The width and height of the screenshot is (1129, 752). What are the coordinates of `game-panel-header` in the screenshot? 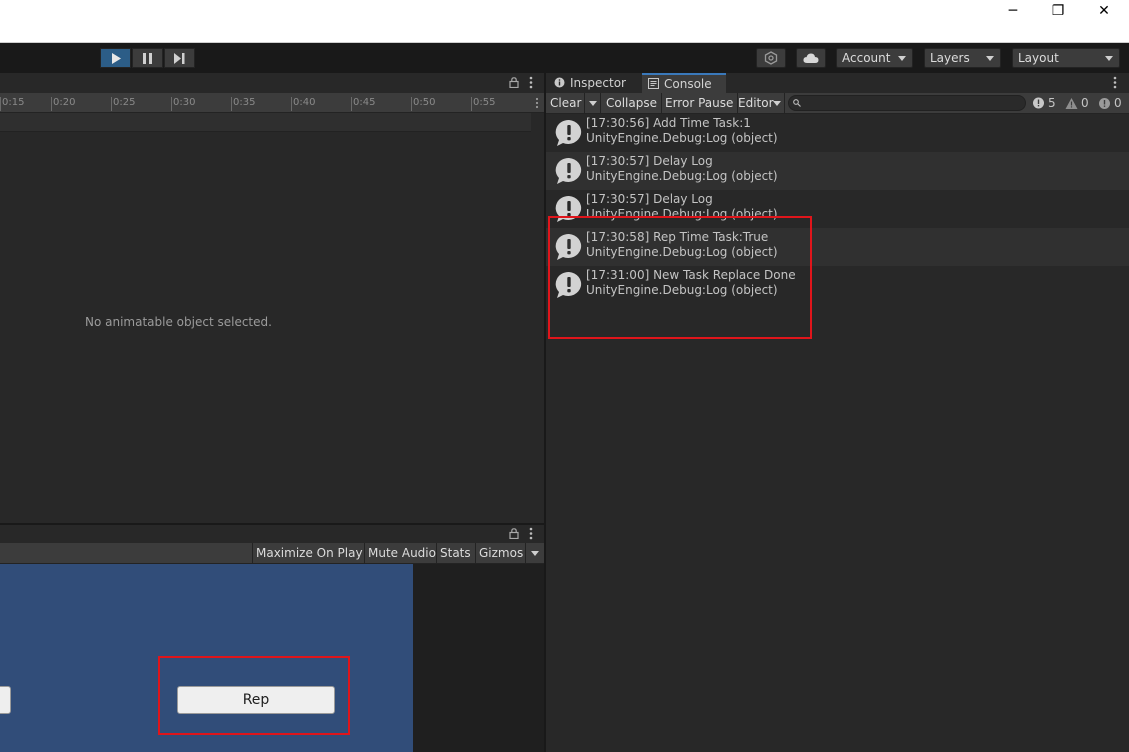 It's located at (272, 534).